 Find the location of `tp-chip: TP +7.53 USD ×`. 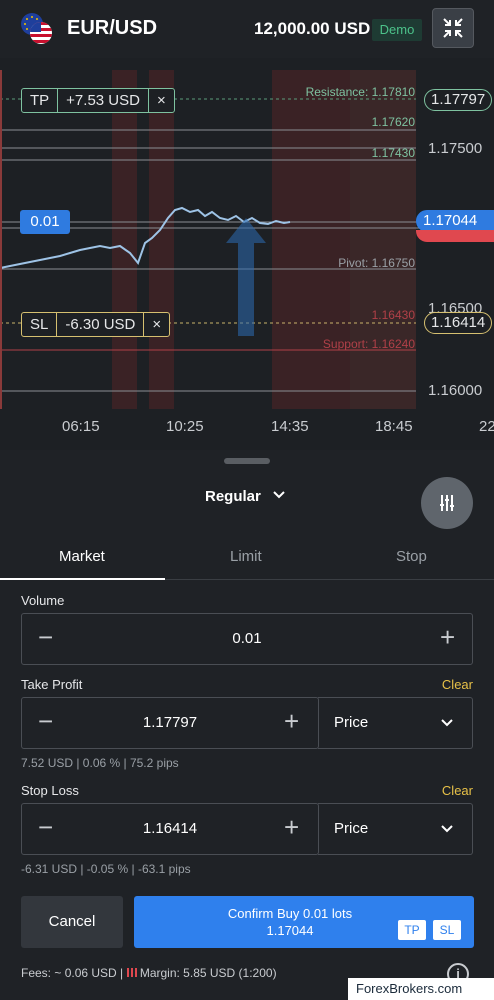

tp-chip: TP +7.53 USD × is located at coordinates (98, 100).